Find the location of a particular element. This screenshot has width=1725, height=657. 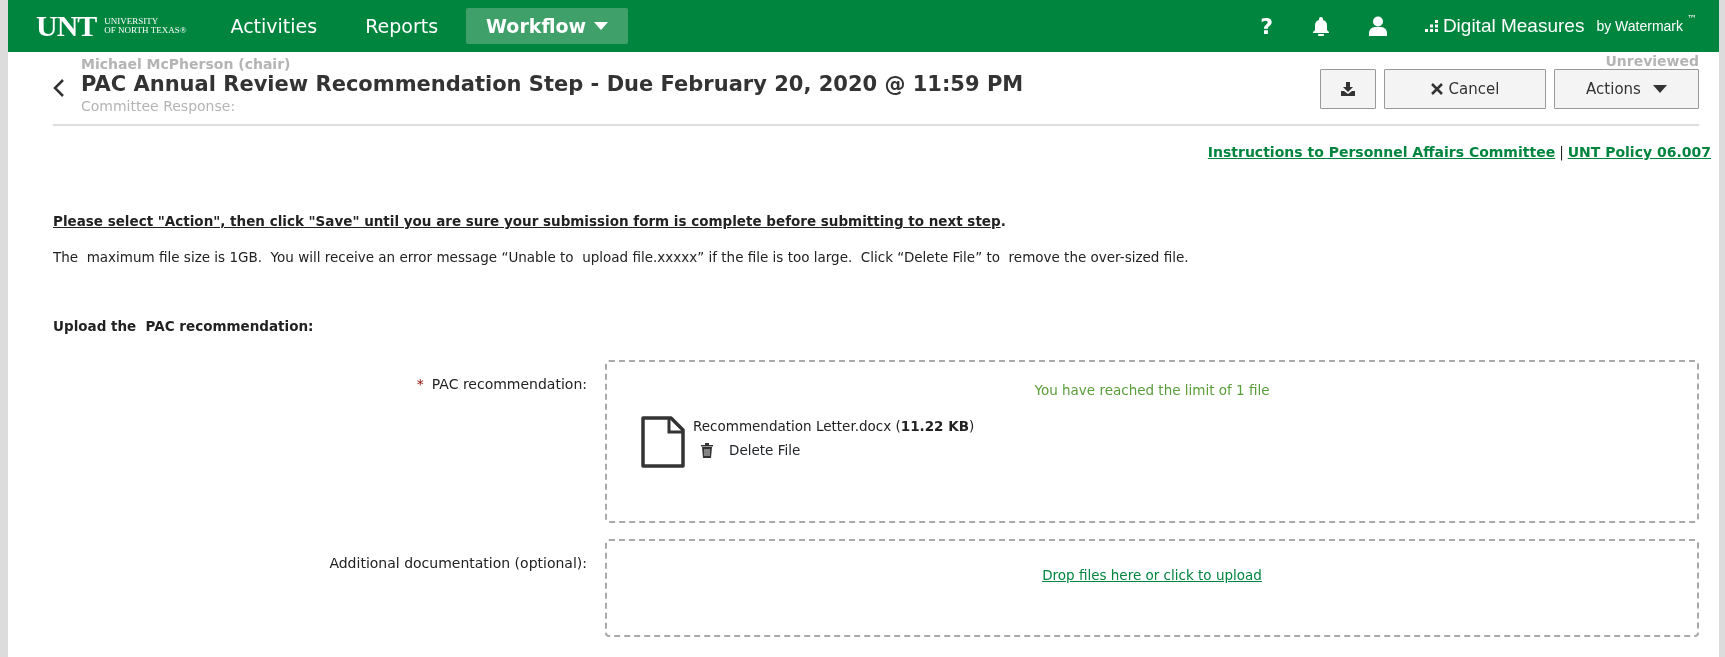

instruction-text: Please select "Action", then click "Save" until you are sure your submission form is complete before submitting to next step is located at coordinates (527, 221).